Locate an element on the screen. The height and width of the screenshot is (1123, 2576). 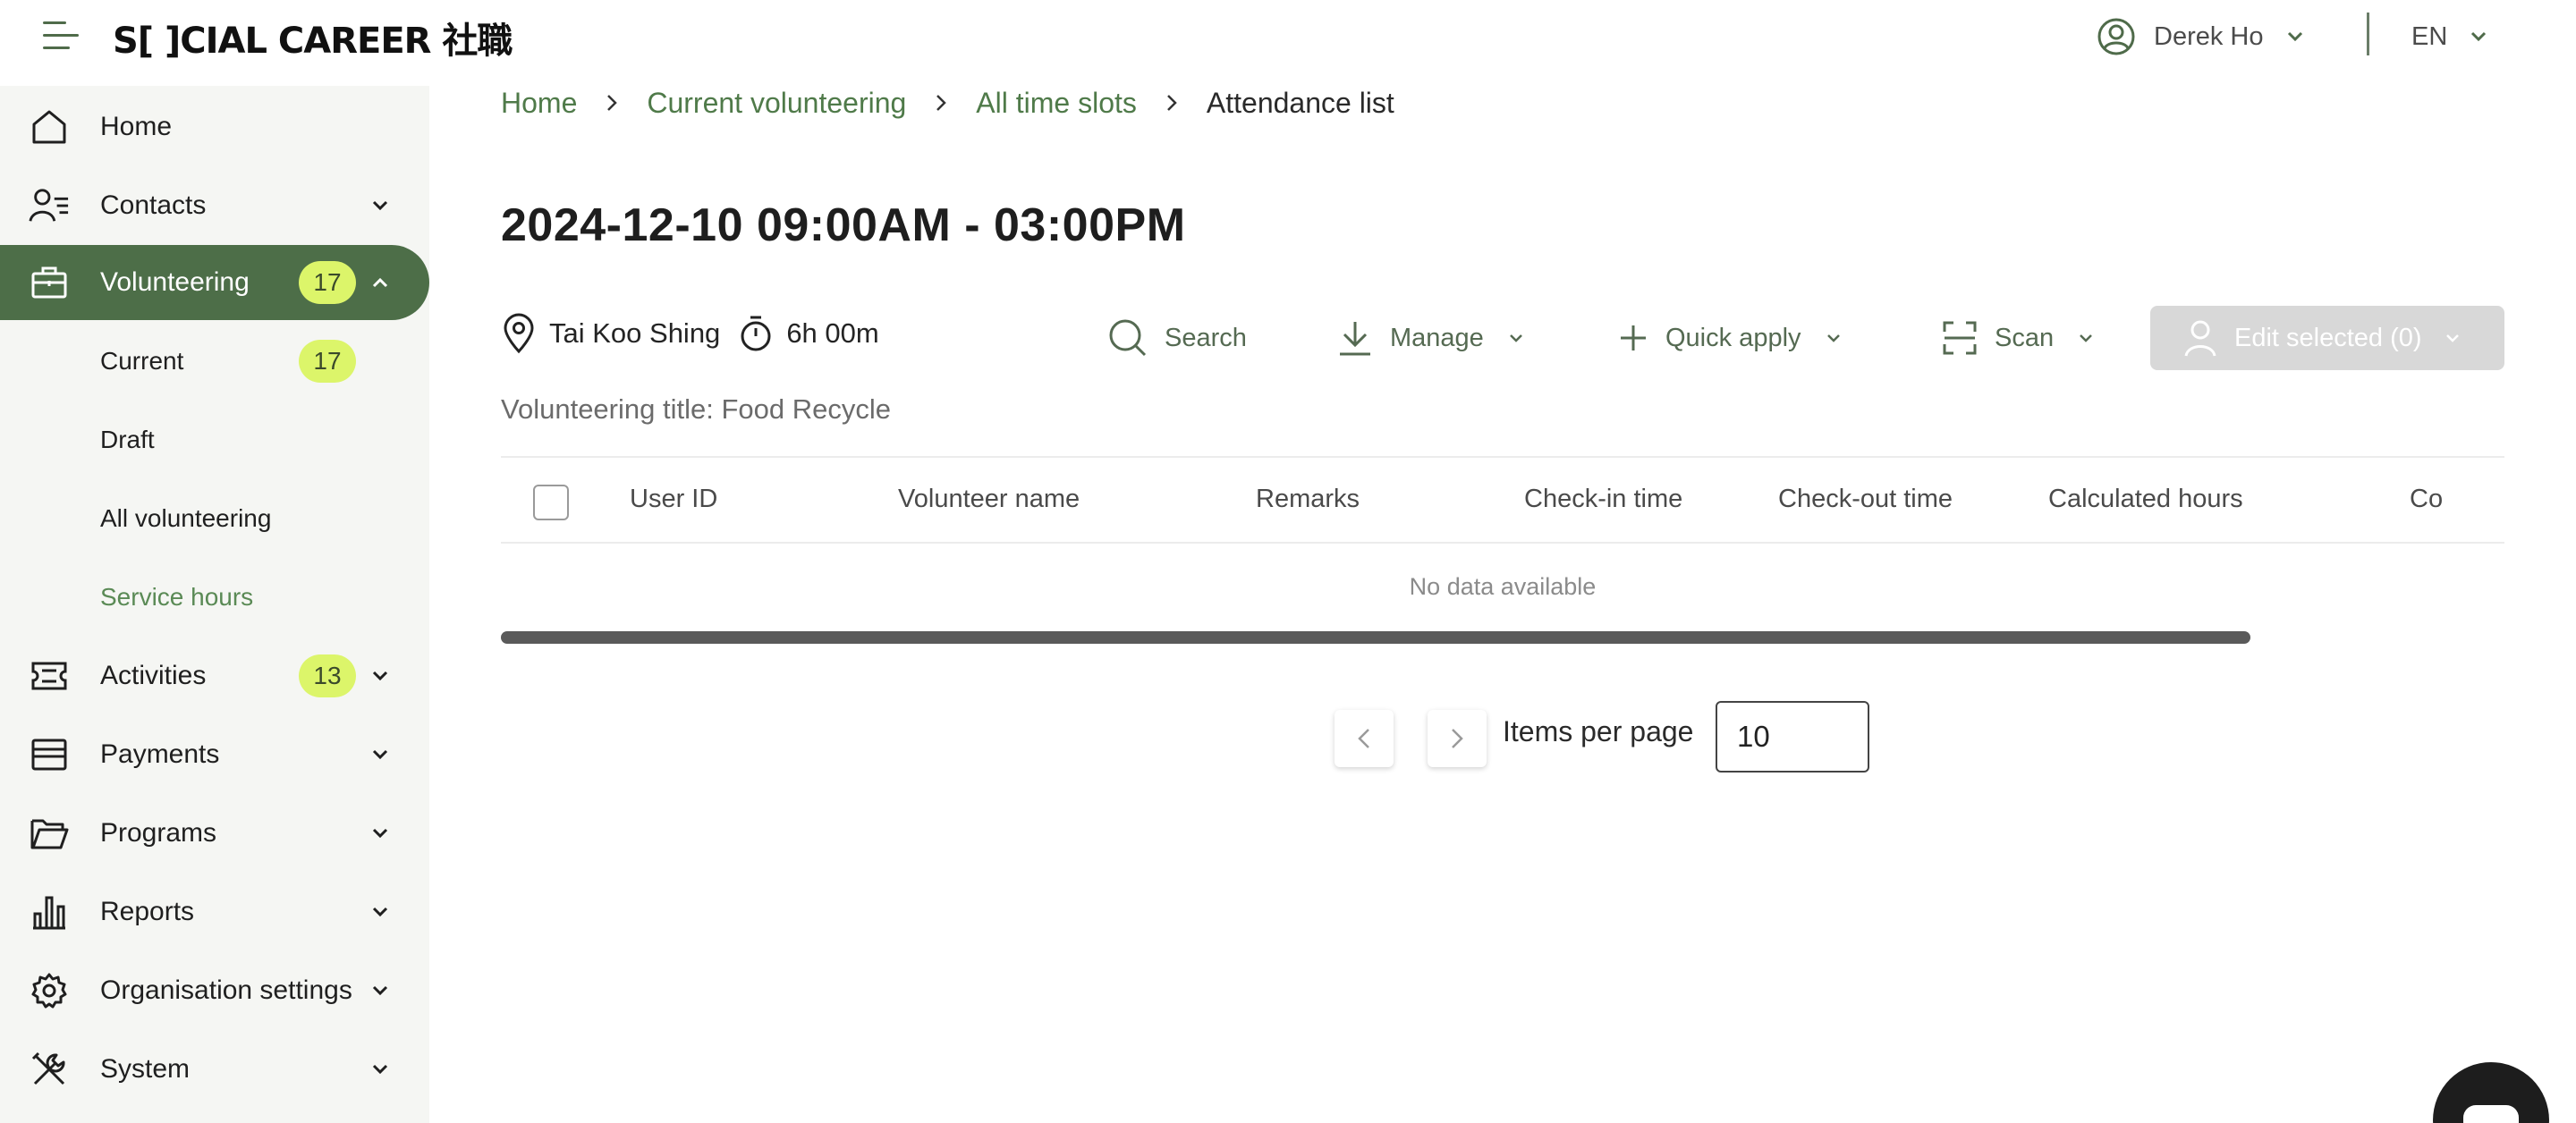
edit-selected-button: Edit selected (0) is located at coordinates (2327, 338).